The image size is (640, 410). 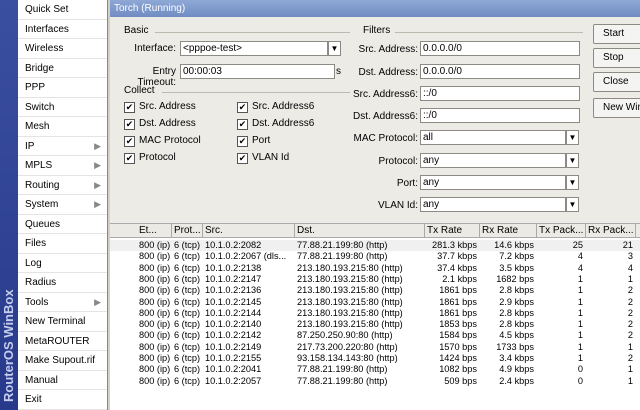 What do you see at coordinates (500, 71) in the screenshot?
I see `dst-address-input: 0.0.0.0/0` at bounding box center [500, 71].